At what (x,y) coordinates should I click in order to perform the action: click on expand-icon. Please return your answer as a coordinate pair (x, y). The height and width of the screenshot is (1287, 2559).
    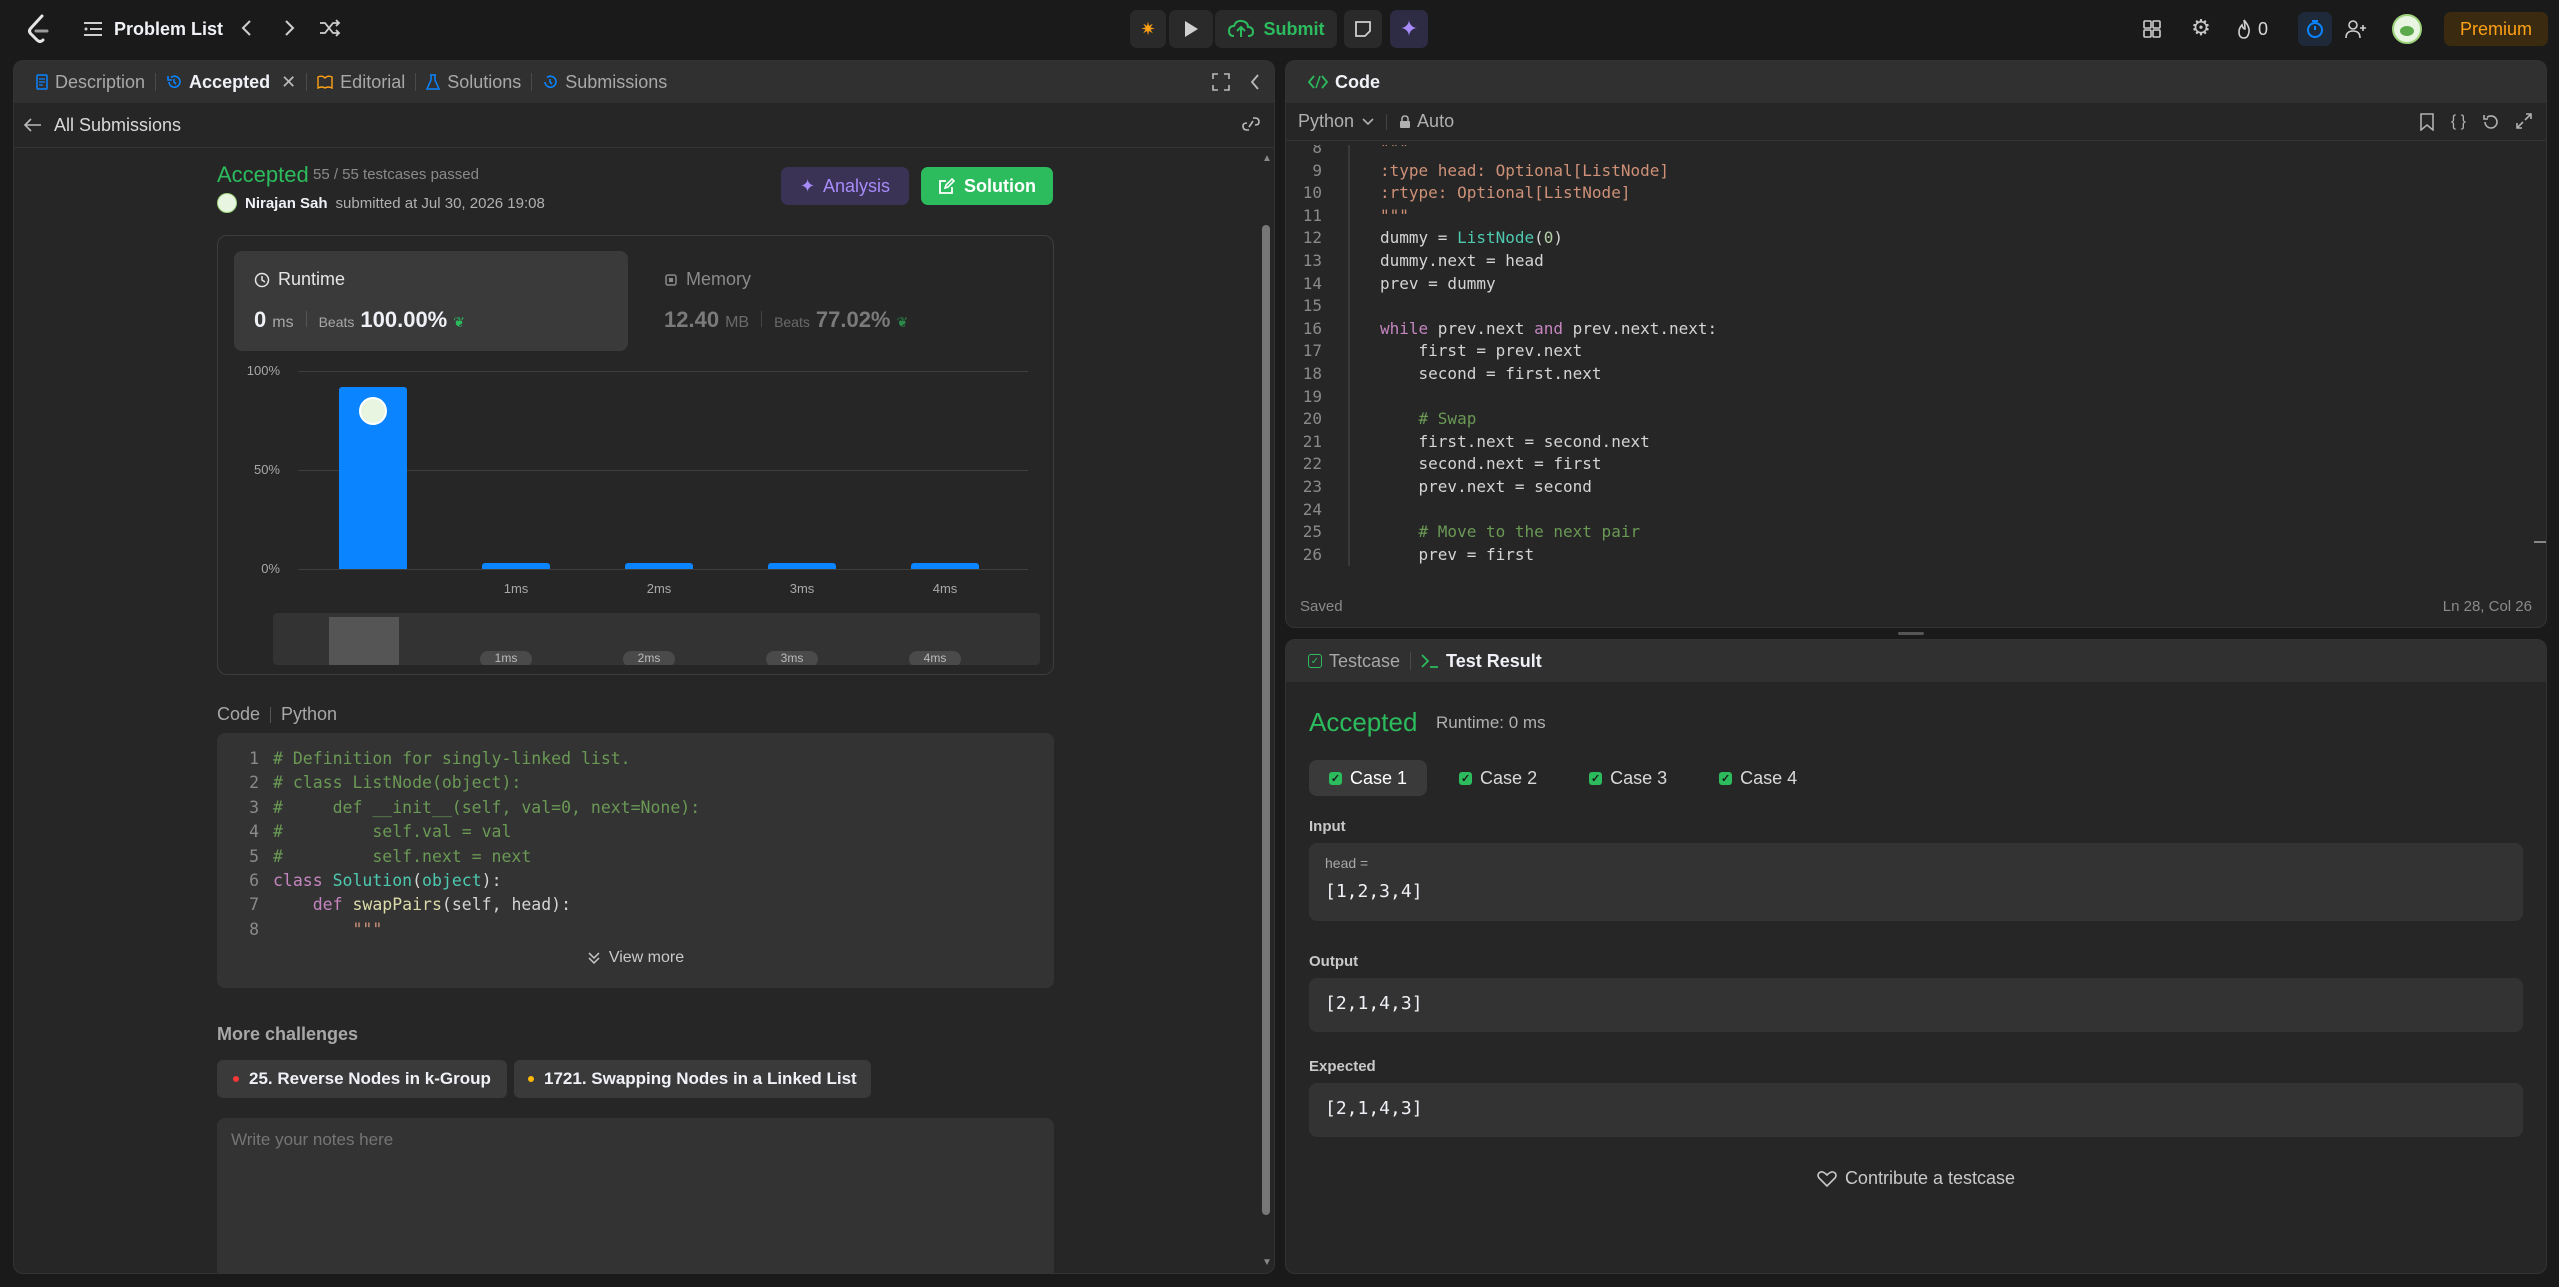
    Looking at the image, I should click on (2524, 121).